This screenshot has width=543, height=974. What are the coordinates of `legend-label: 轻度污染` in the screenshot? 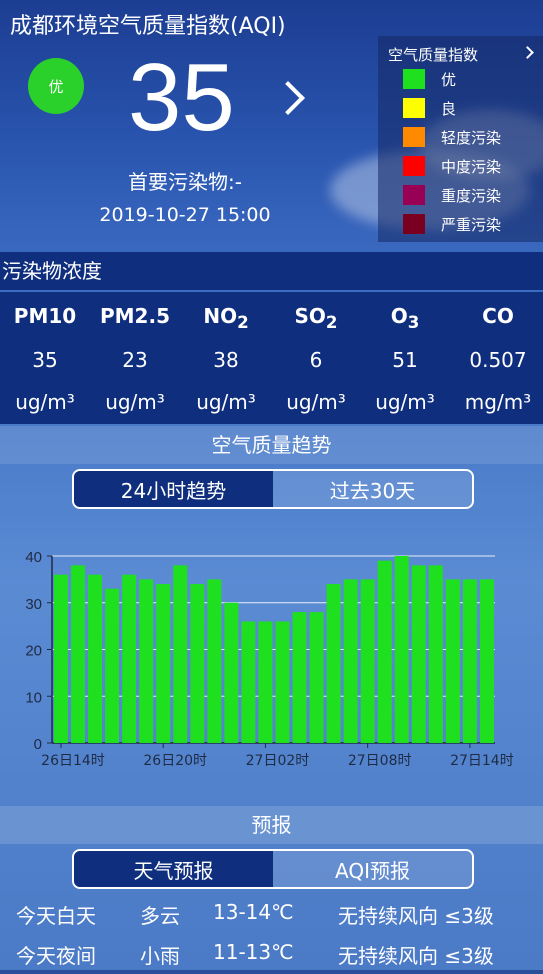 It's located at (471, 137).